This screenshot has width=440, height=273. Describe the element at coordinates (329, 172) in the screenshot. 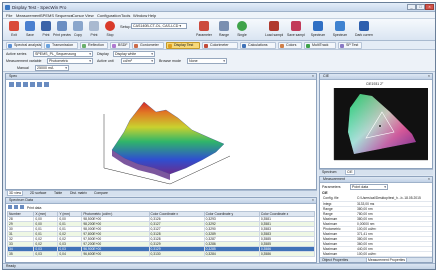

I see `tab-spectrum: Spectrum` at that location.